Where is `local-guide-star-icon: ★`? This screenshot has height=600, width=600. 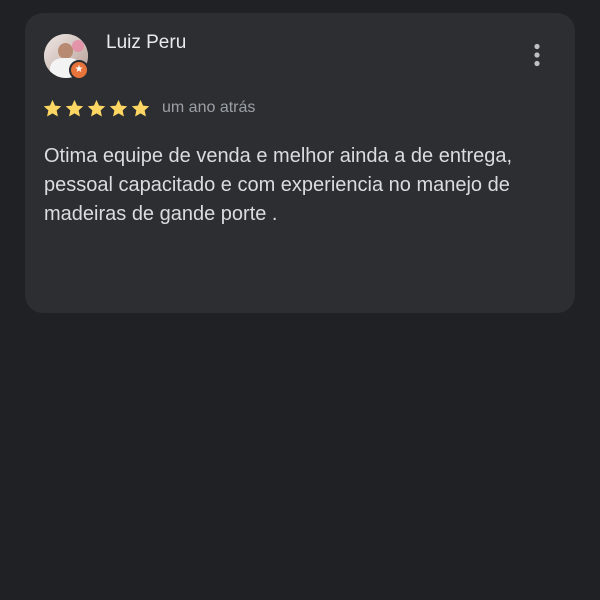
local-guide-star-icon: ★ is located at coordinates (79, 70).